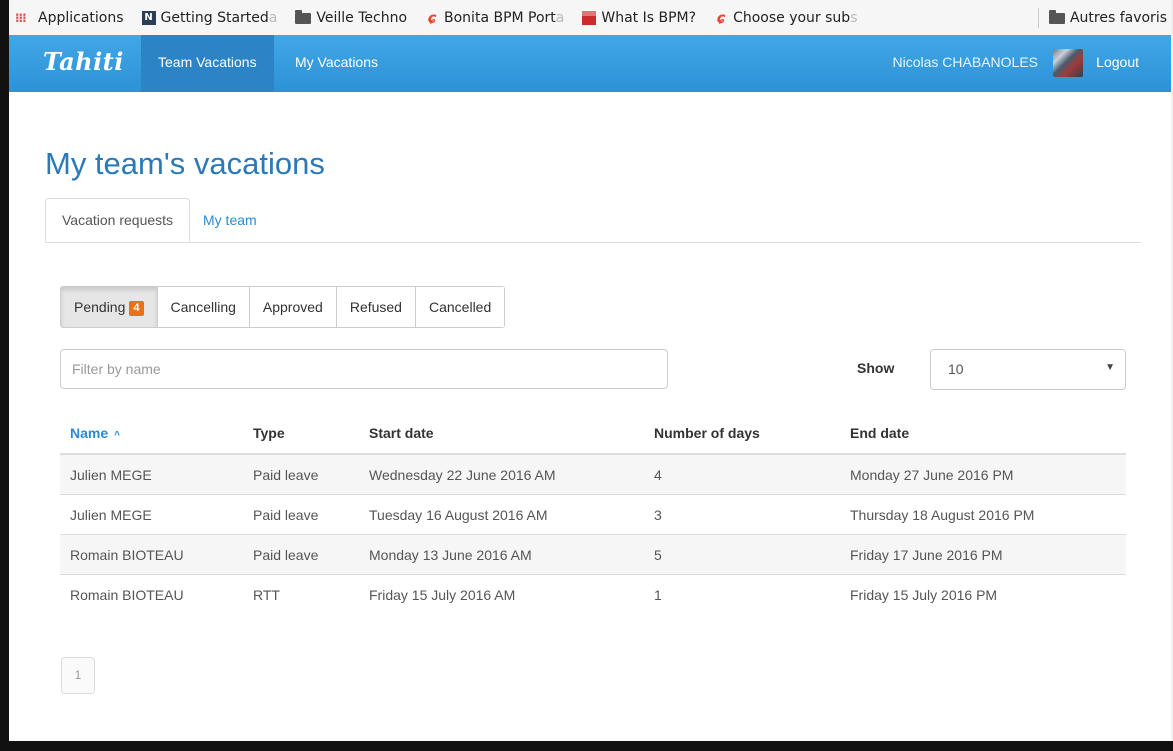 The width and height of the screenshot is (1173, 751). I want to click on logout-link: Logout, so click(1117, 62).